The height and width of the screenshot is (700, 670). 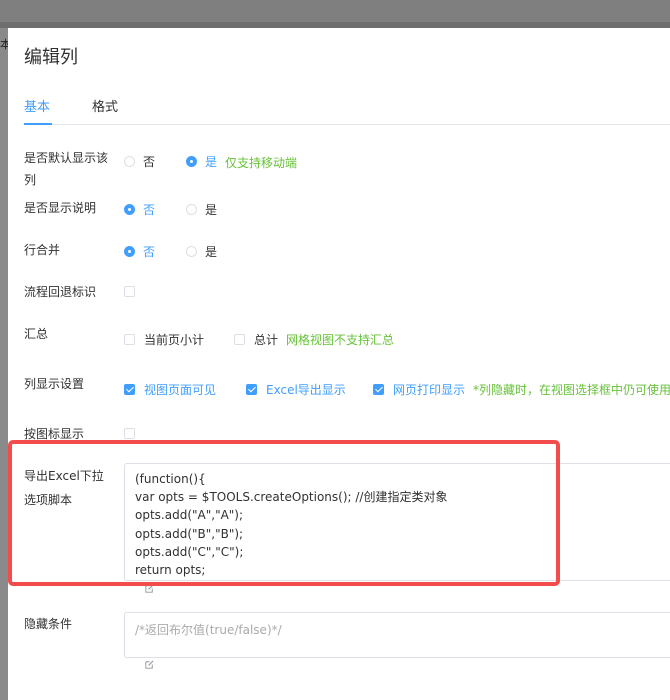 I want to click on flow-back-label: 流程回退标识, so click(x=60, y=292).